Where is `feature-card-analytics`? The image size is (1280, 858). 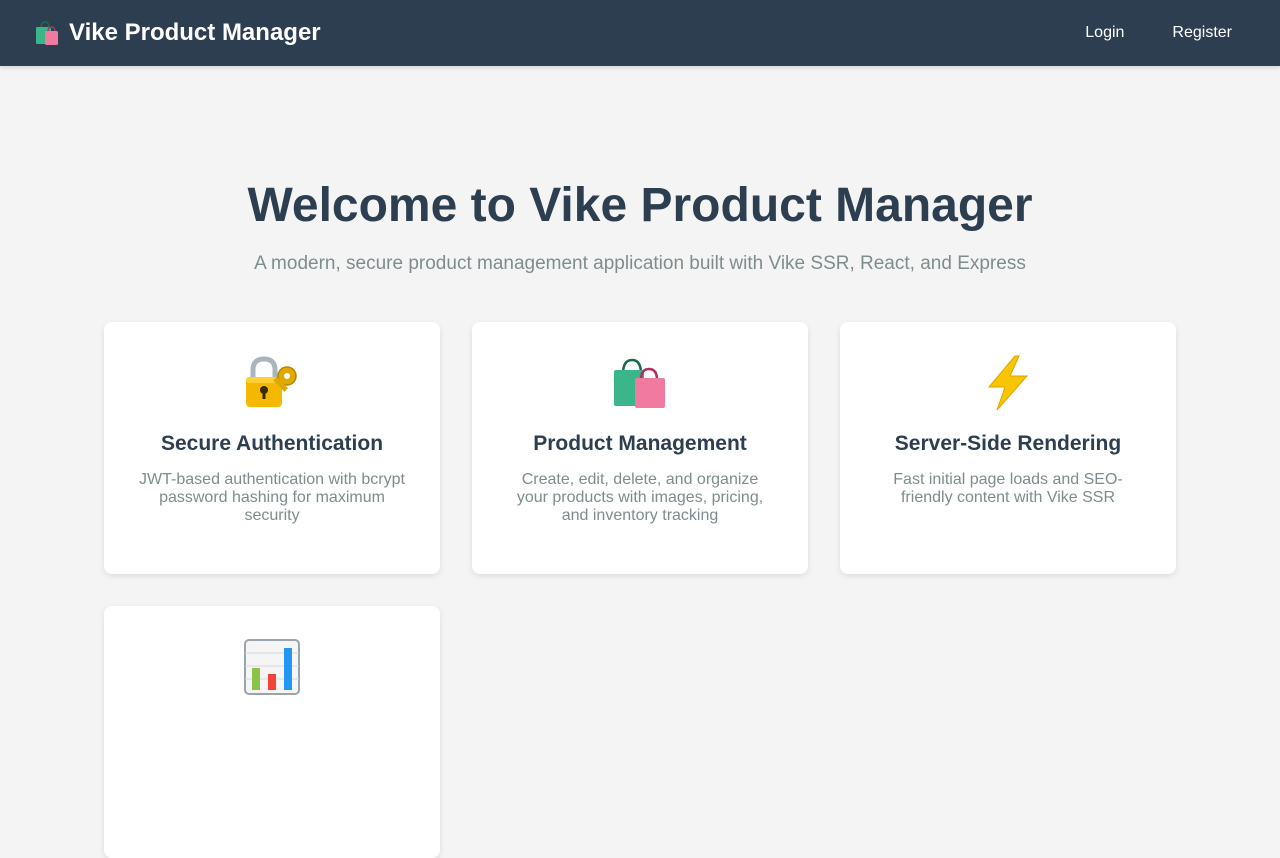 feature-card-analytics is located at coordinates (272, 732).